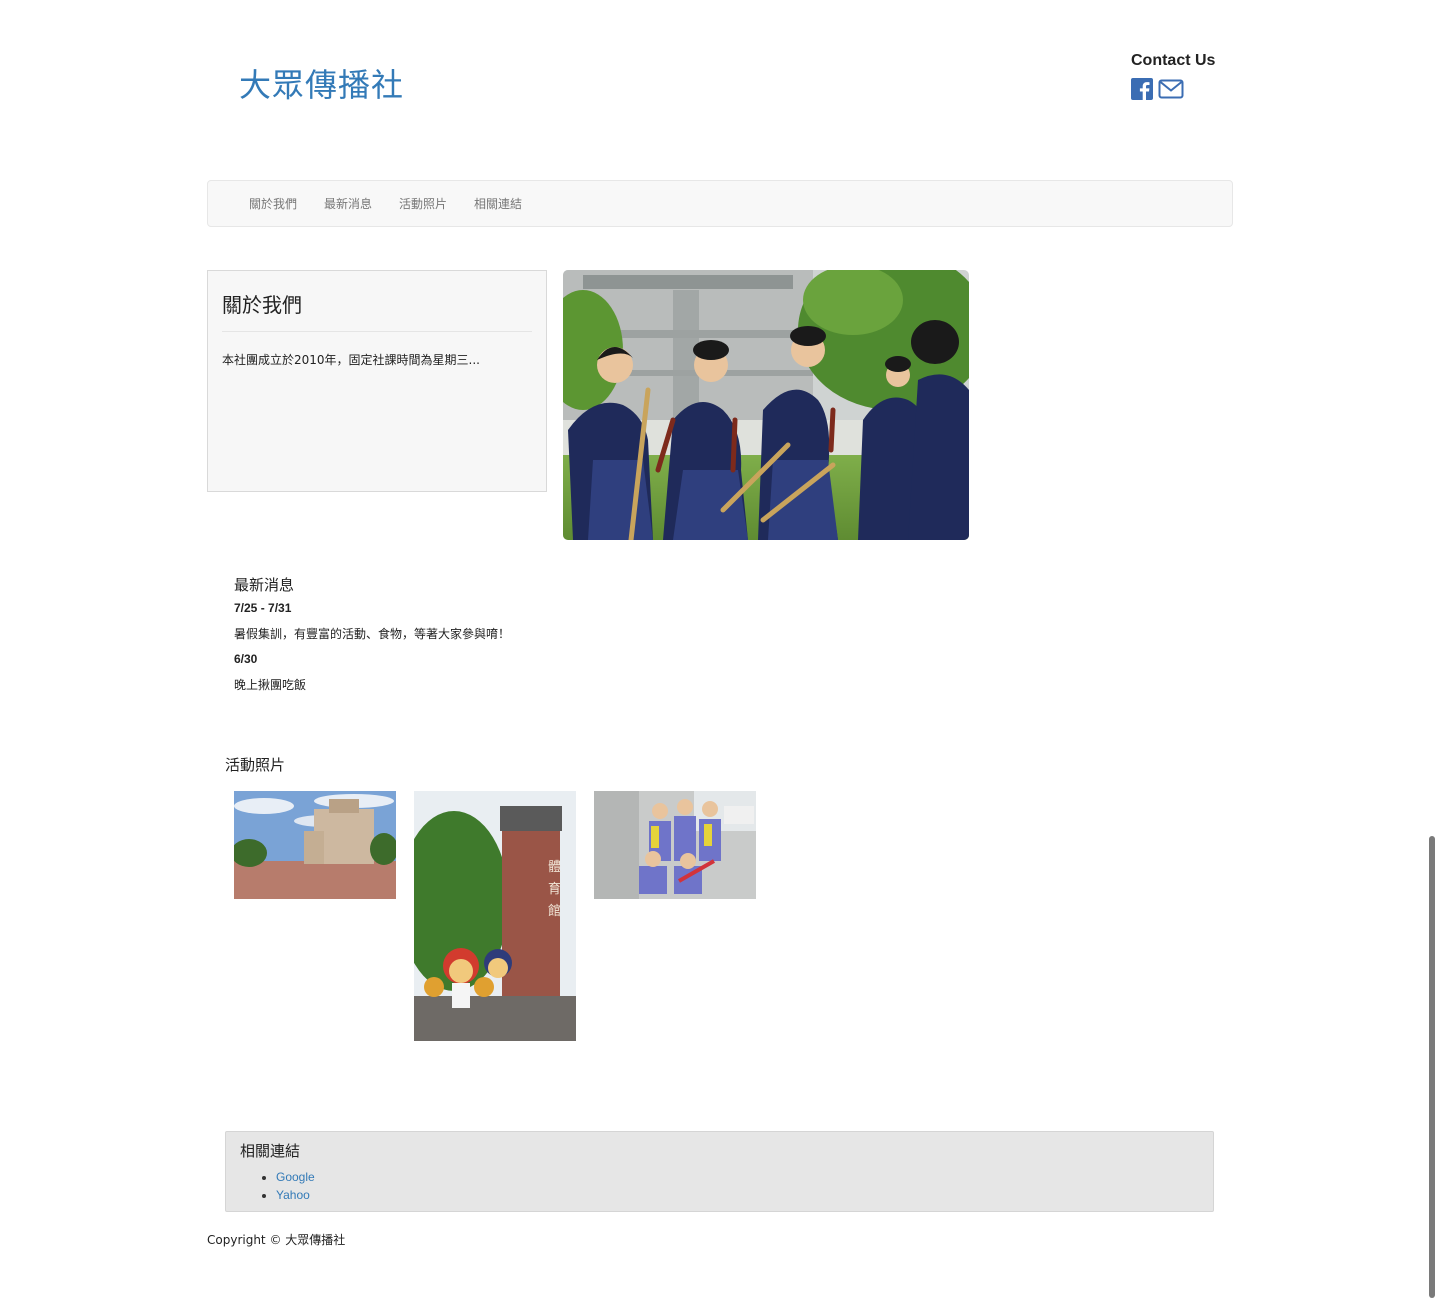 This screenshot has height=1303, width=1439. What do you see at coordinates (554, 889) in the screenshot?
I see `svg-text: 育` at bounding box center [554, 889].